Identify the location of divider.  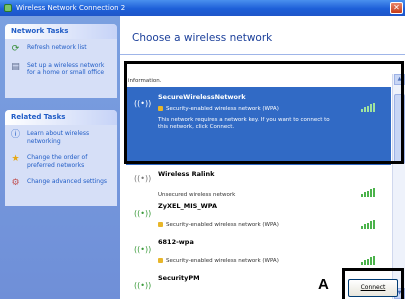
(262, 54).